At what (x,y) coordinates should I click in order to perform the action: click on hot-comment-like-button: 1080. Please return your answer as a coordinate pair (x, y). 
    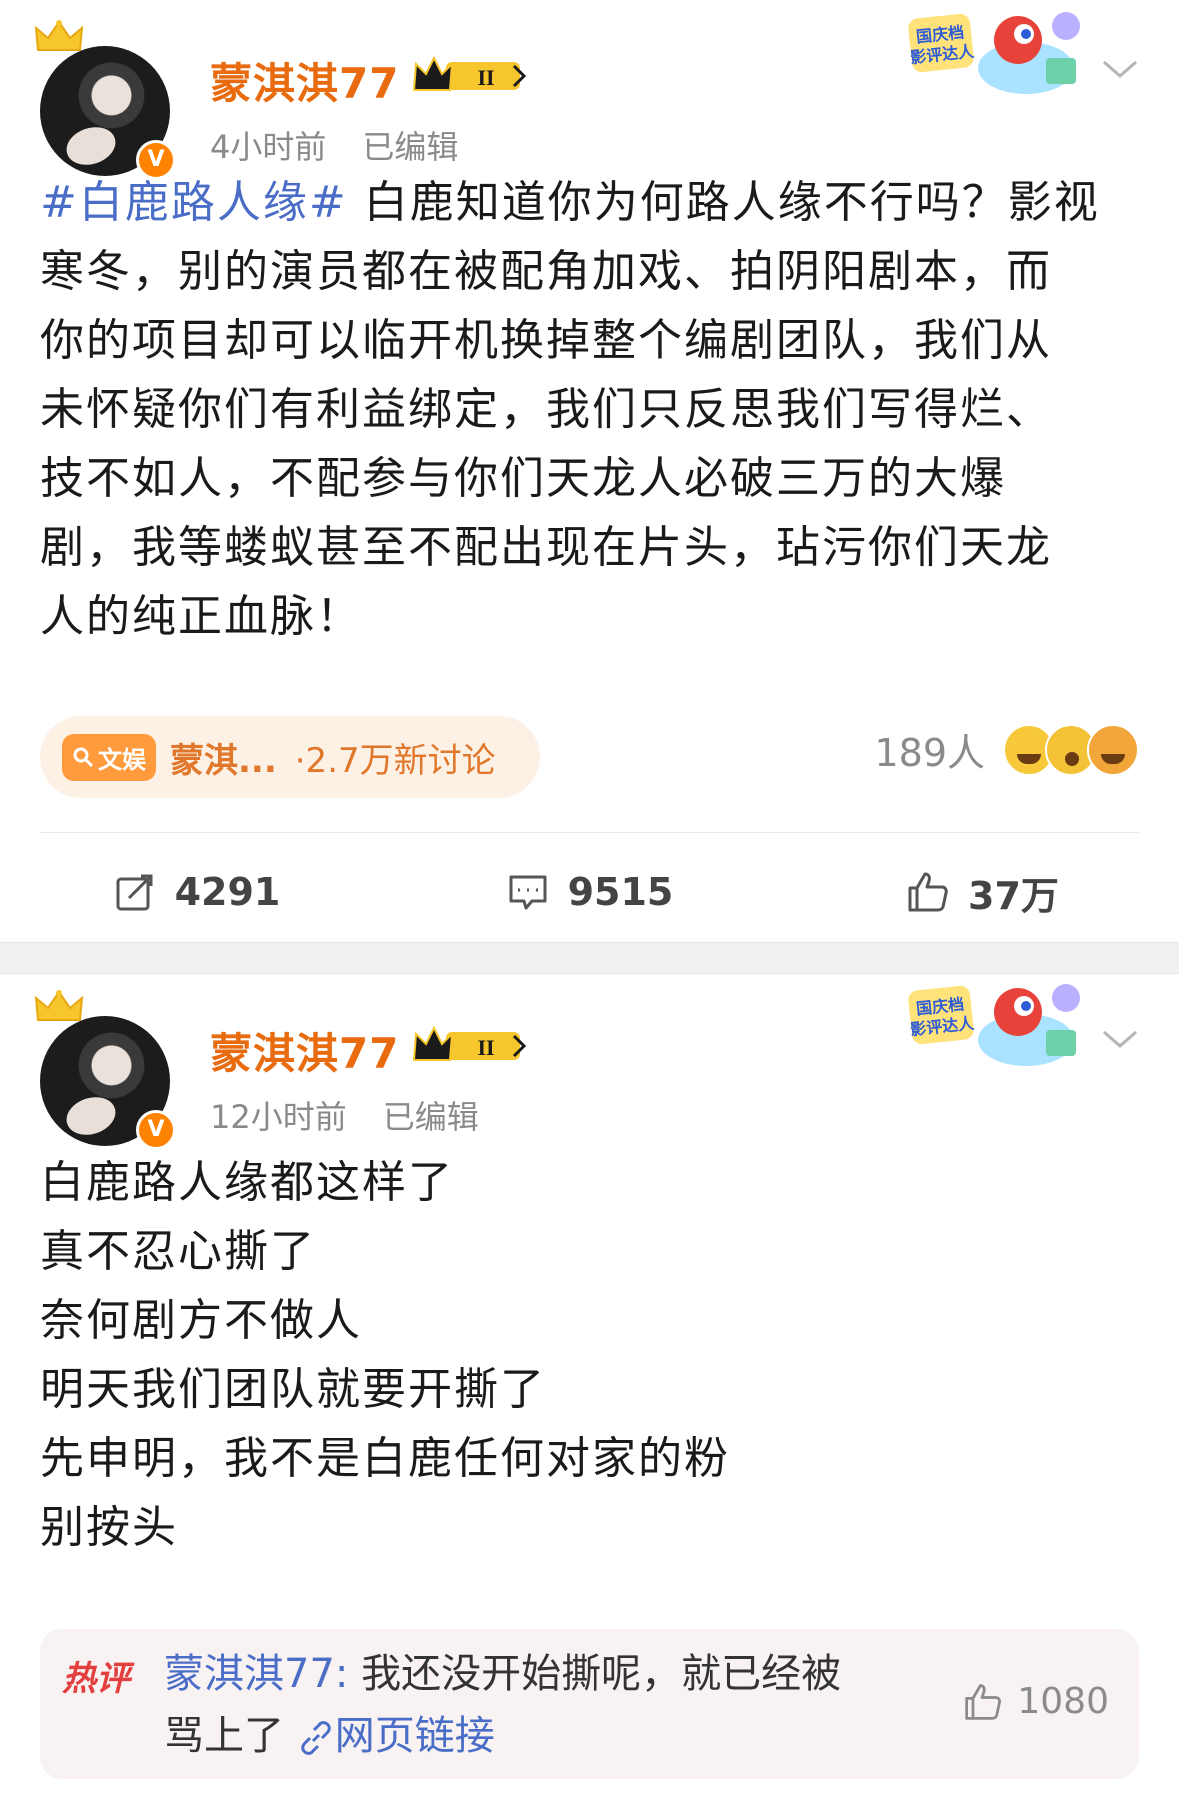
    Looking at the image, I should click on (1036, 1701).